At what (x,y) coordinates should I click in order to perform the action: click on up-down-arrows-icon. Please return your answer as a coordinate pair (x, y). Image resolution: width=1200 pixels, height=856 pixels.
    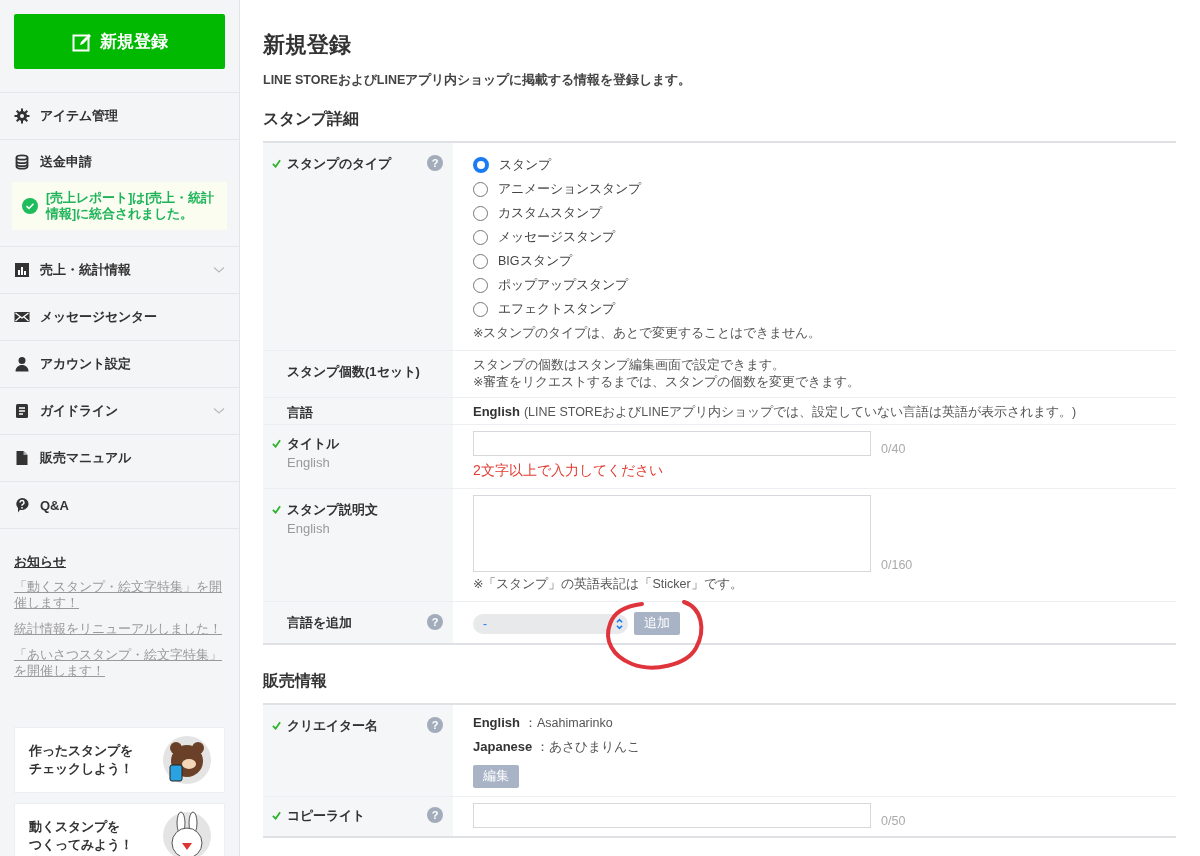
    Looking at the image, I should click on (619, 623).